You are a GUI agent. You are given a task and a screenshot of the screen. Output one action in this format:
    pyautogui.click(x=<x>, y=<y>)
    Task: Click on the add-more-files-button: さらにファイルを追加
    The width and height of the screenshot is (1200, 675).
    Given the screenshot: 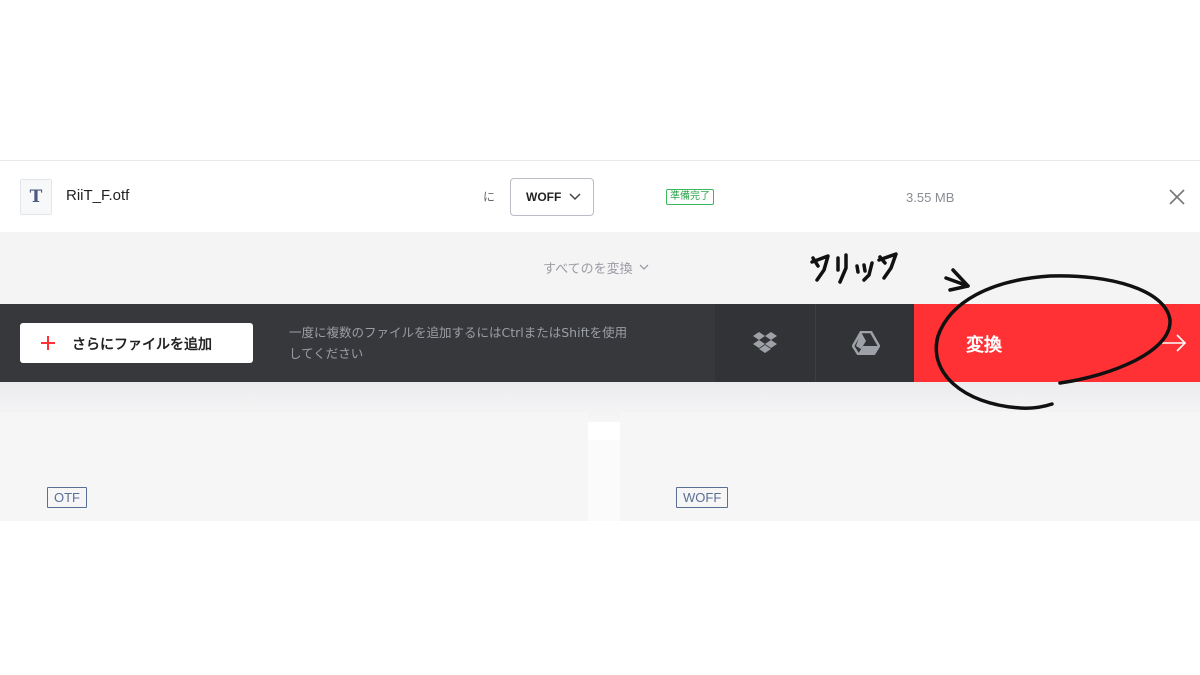 What is the action you would take?
    pyautogui.click(x=136, y=343)
    